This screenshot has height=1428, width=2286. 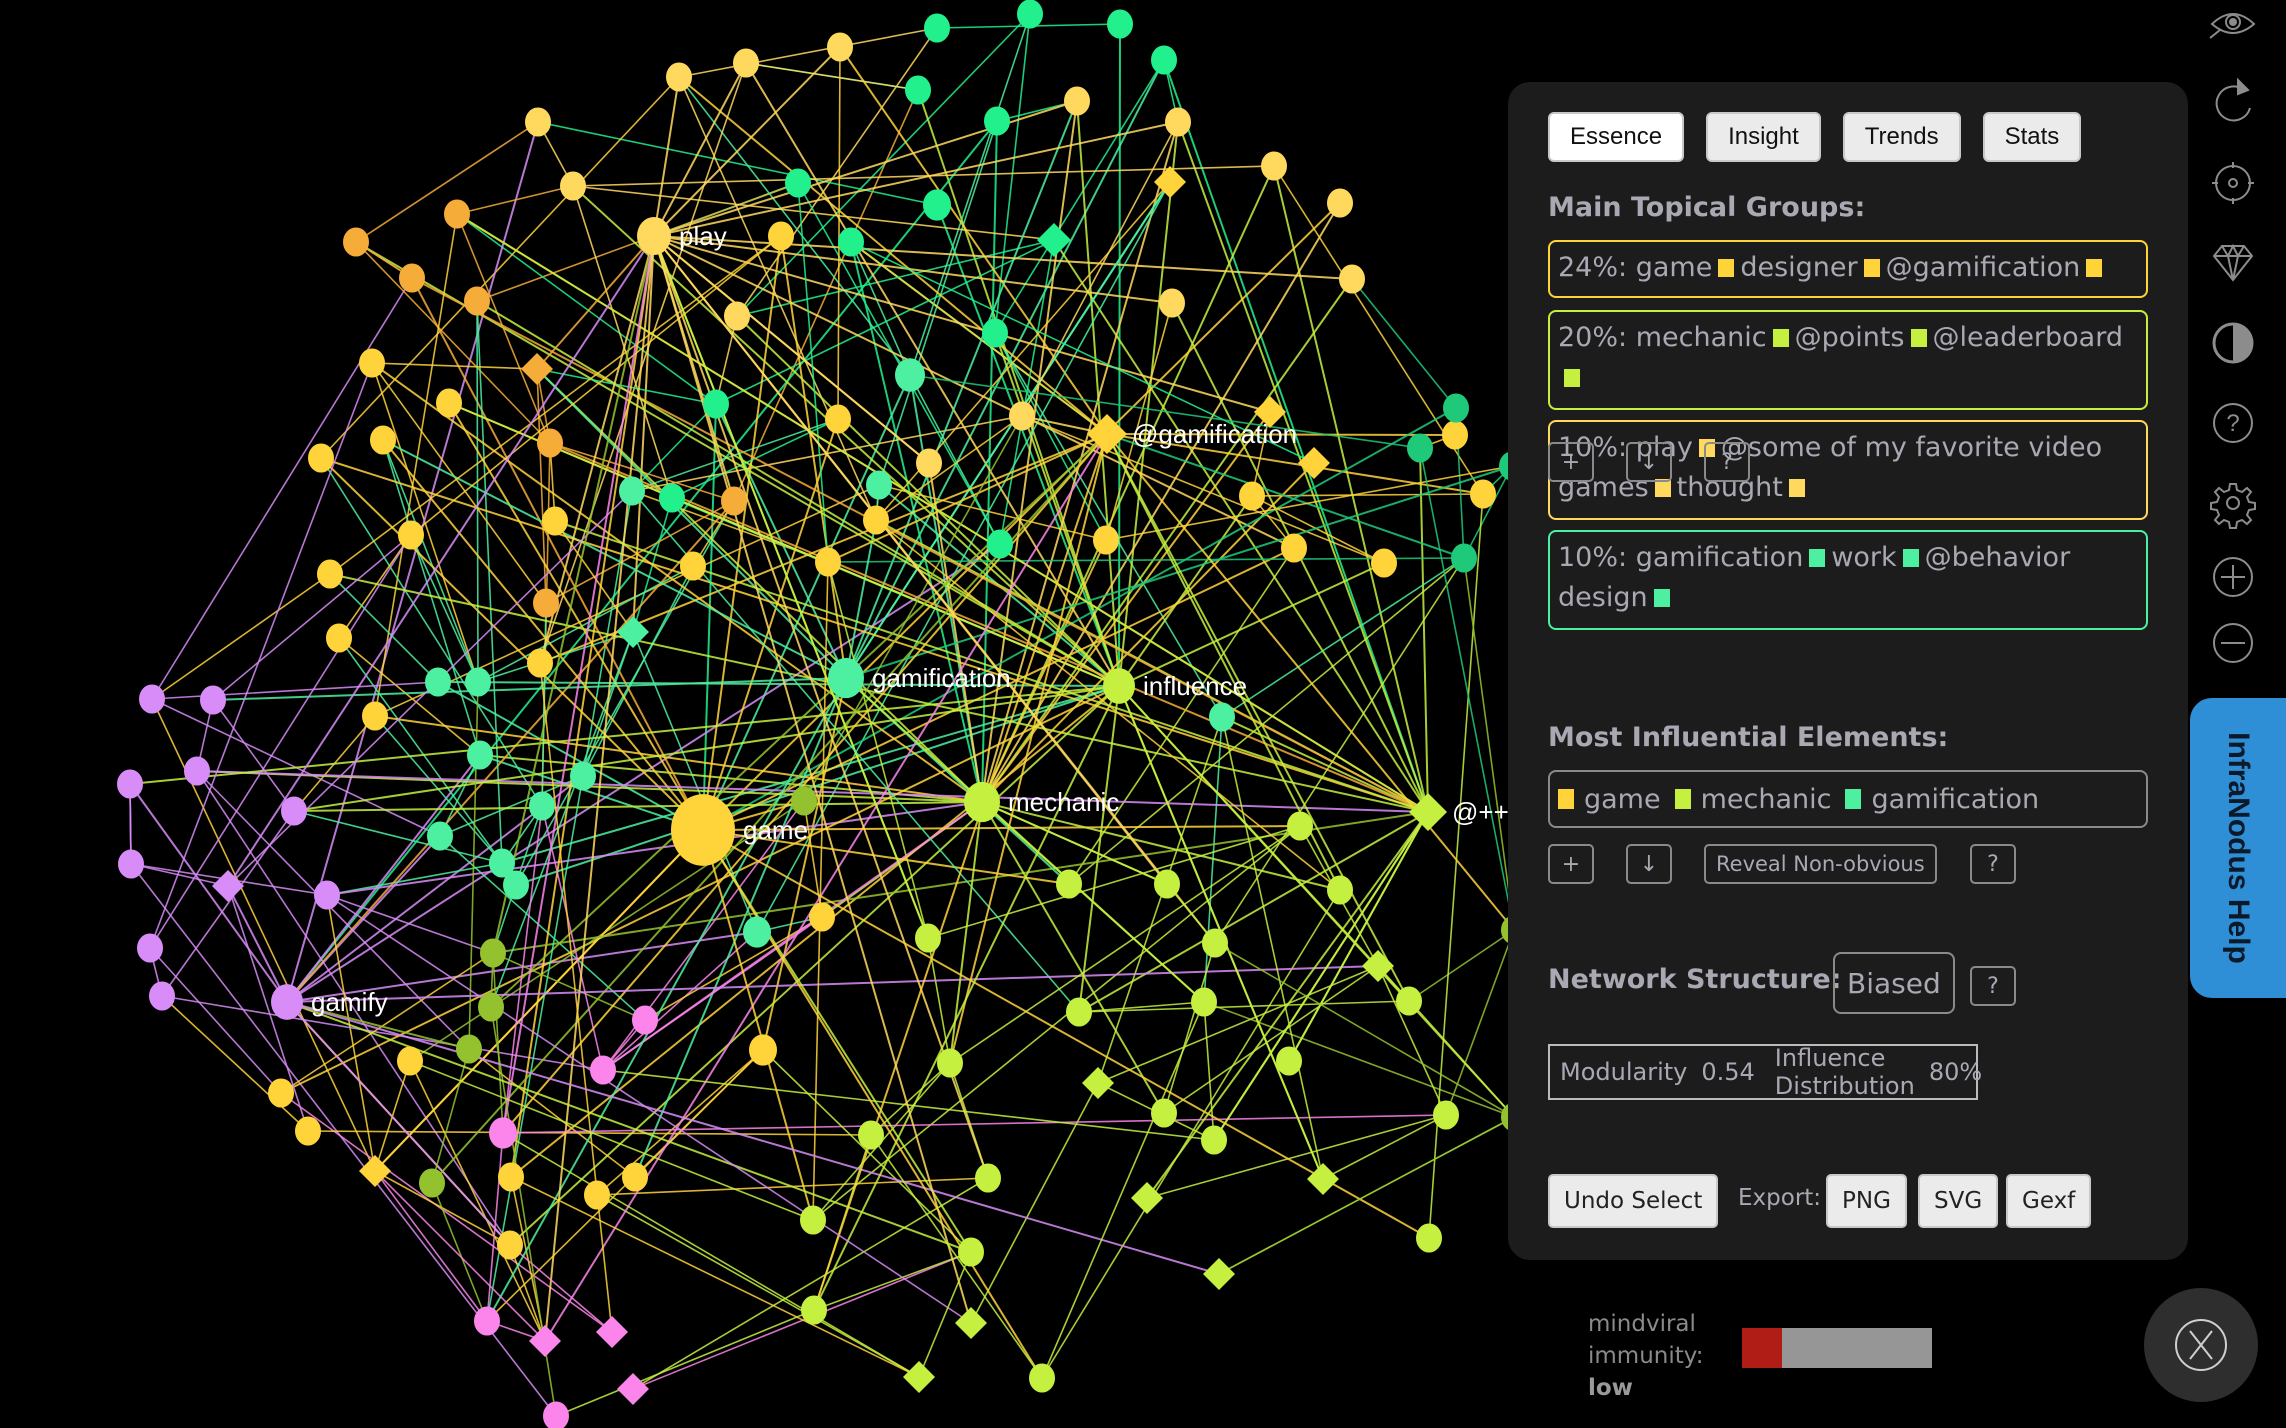 What do you see at coordinates (2233, 27) in the screenshot?
I see `eye-icon` at bounding box center [2233, 27].